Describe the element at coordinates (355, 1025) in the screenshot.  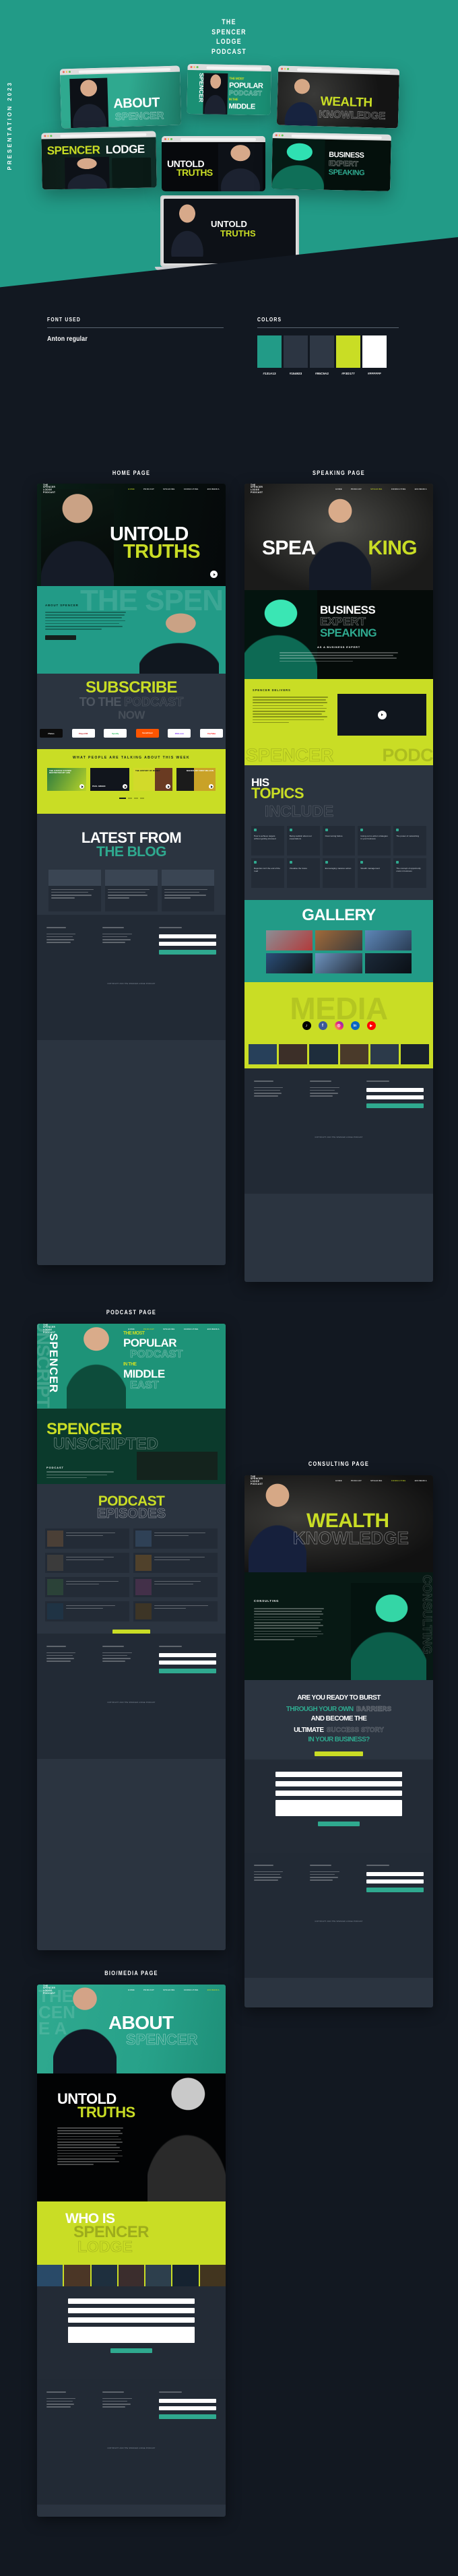
I see `linkedin-icon: in` at that location.